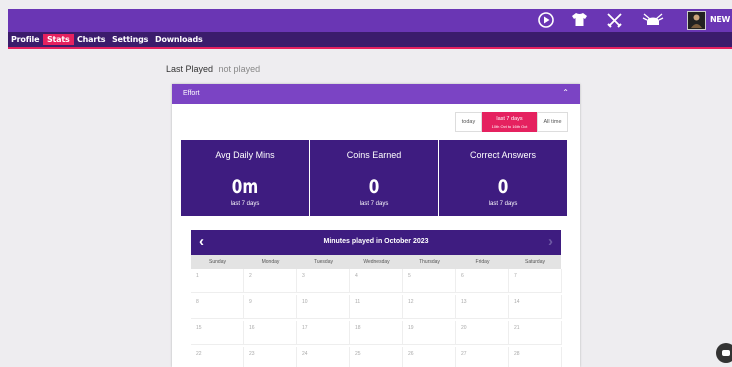 The height and width of the screenshot is (367, 732). Describe the element at coordinates (546, 22) in the screenshot. I see `play-circle-icon` at that location.